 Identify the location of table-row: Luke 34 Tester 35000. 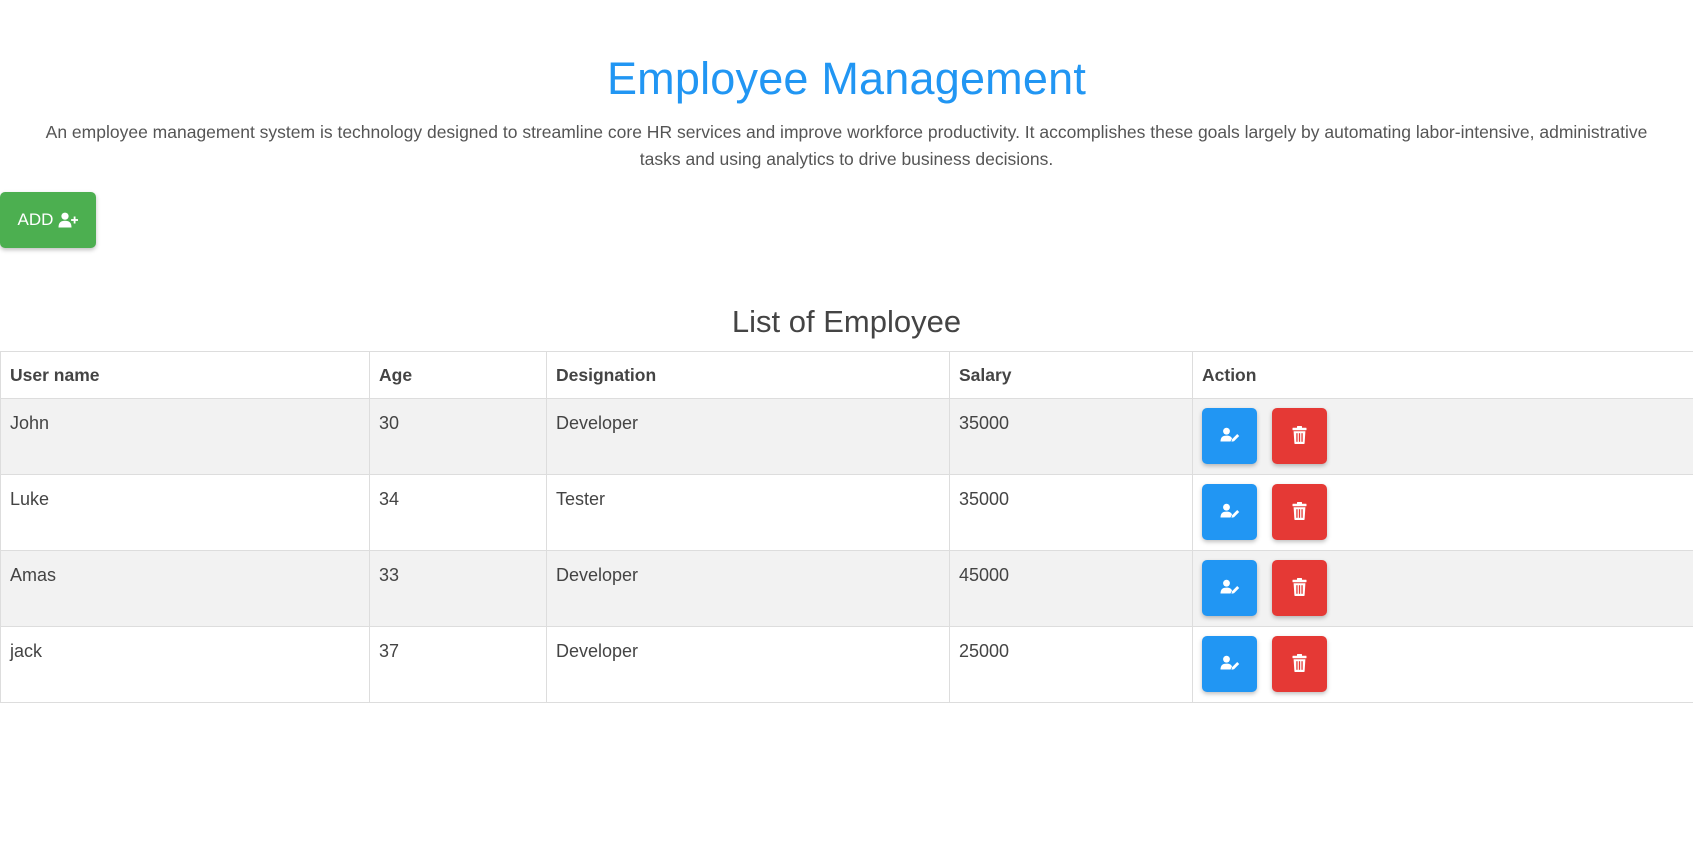
(846, 512).